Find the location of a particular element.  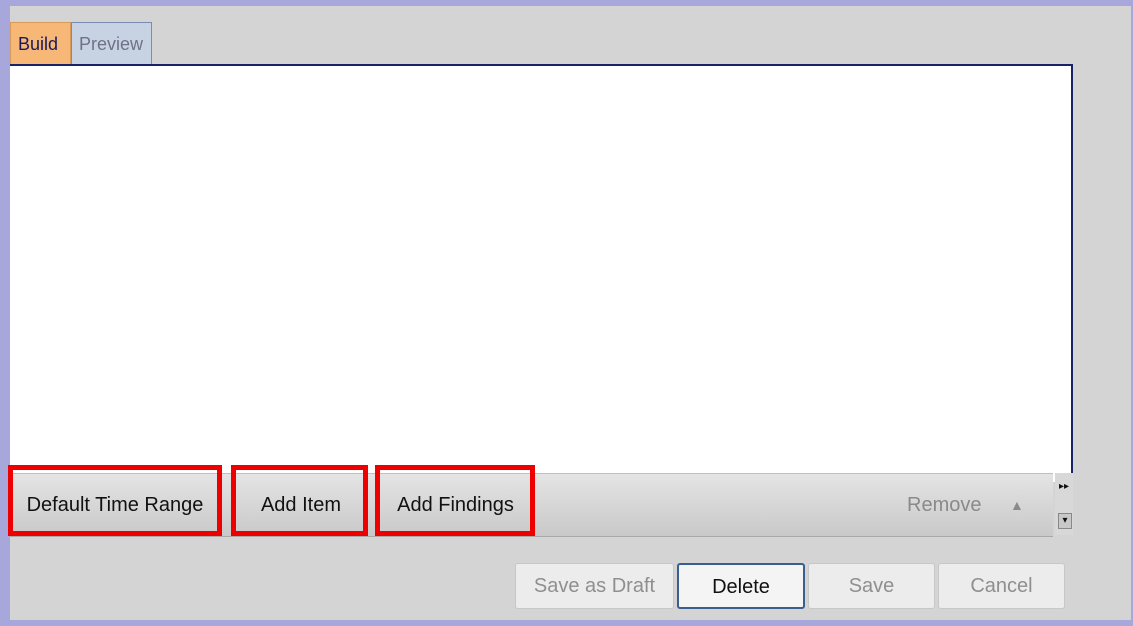

remove-button: Remove is located at coordinates (944, 505).